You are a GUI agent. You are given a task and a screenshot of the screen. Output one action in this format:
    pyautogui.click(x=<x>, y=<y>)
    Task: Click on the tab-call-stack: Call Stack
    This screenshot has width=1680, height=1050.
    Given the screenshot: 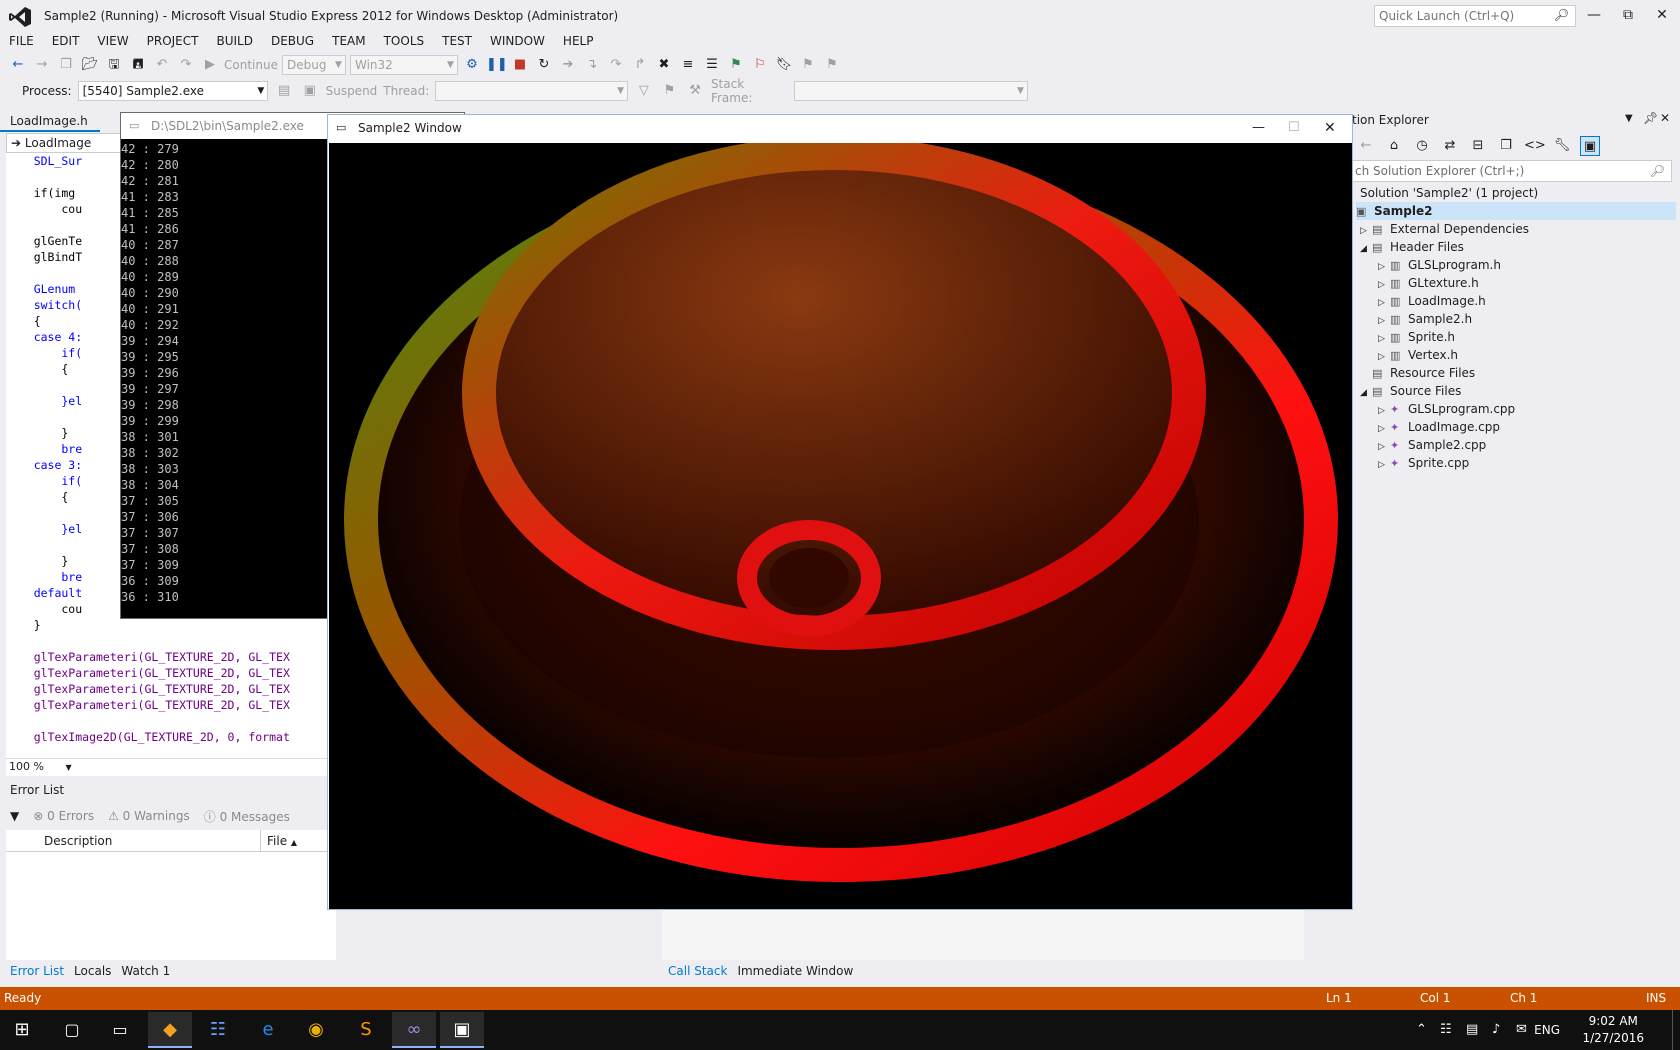 What is the action you would take?
    pyautogui.click(x=697, y=971)
    